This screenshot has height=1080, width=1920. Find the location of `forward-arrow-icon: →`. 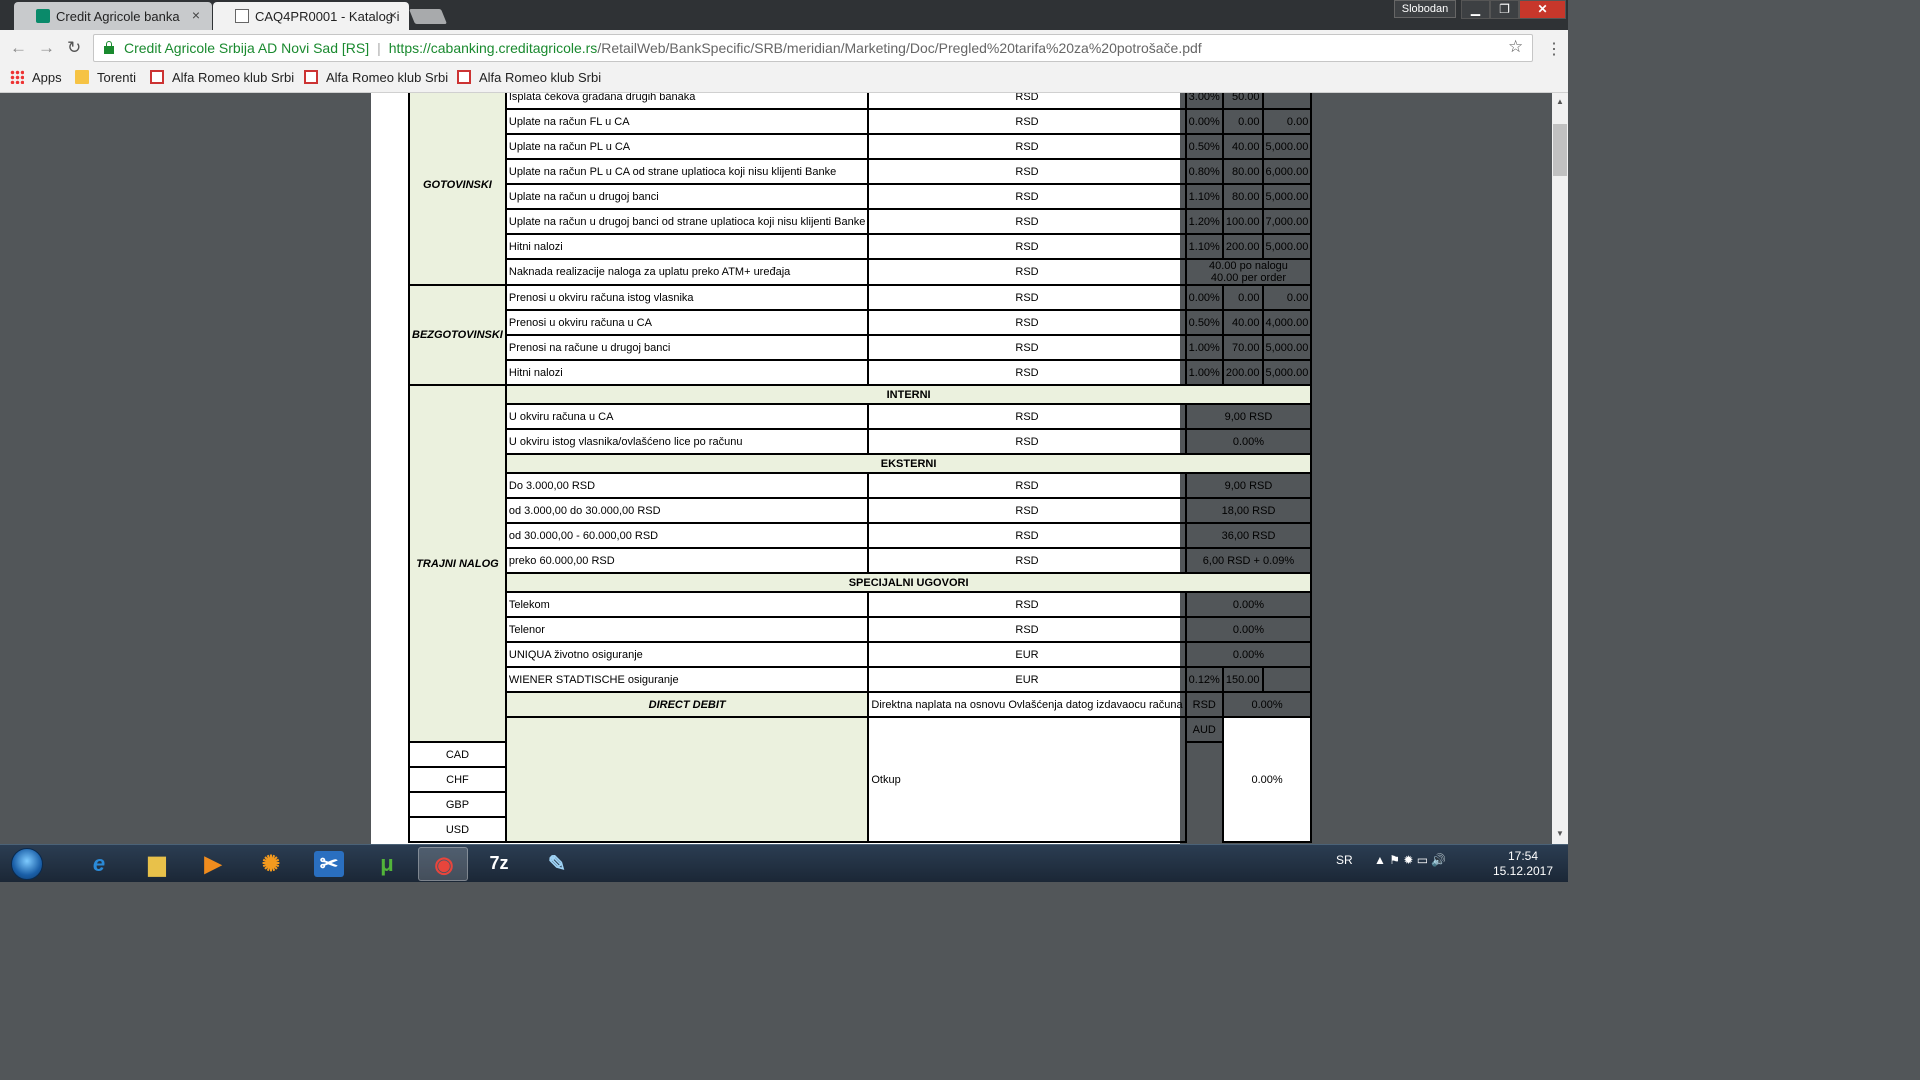

forward-arrow-icon: → is located at coordinates (46, 48).